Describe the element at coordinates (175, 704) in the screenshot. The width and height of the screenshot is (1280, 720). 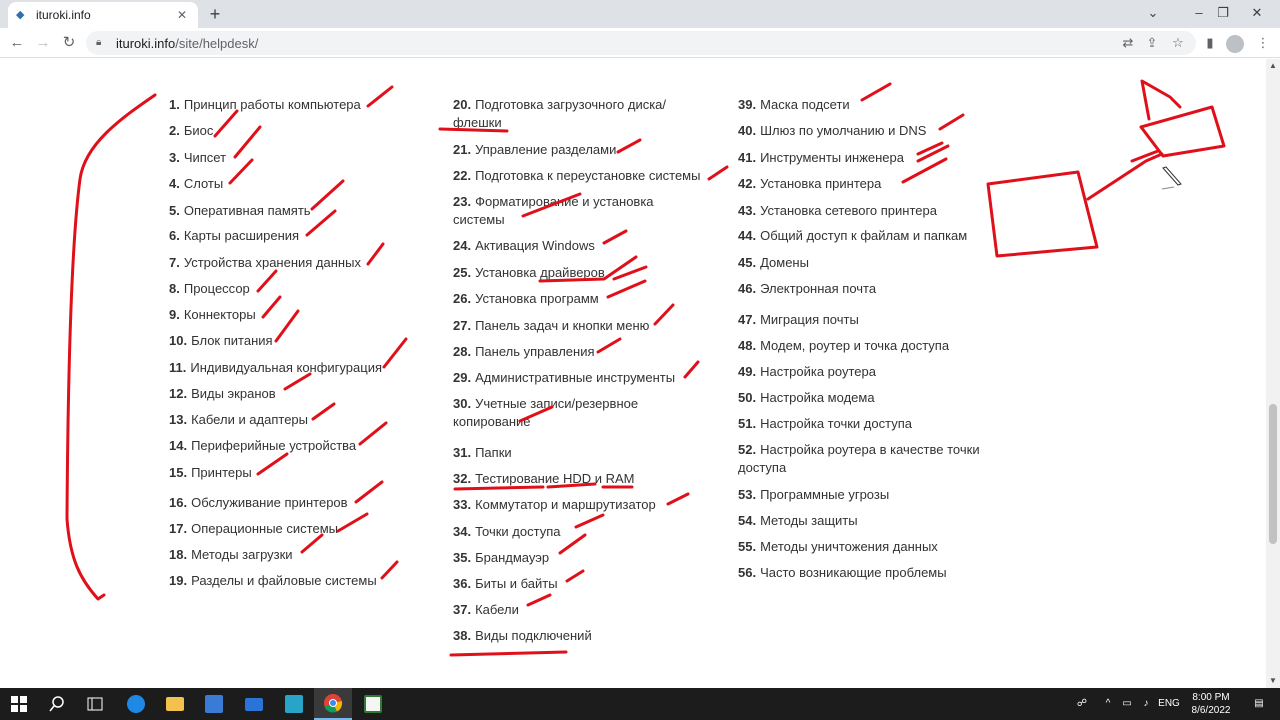
I see `file-explorer-icon` at that location.